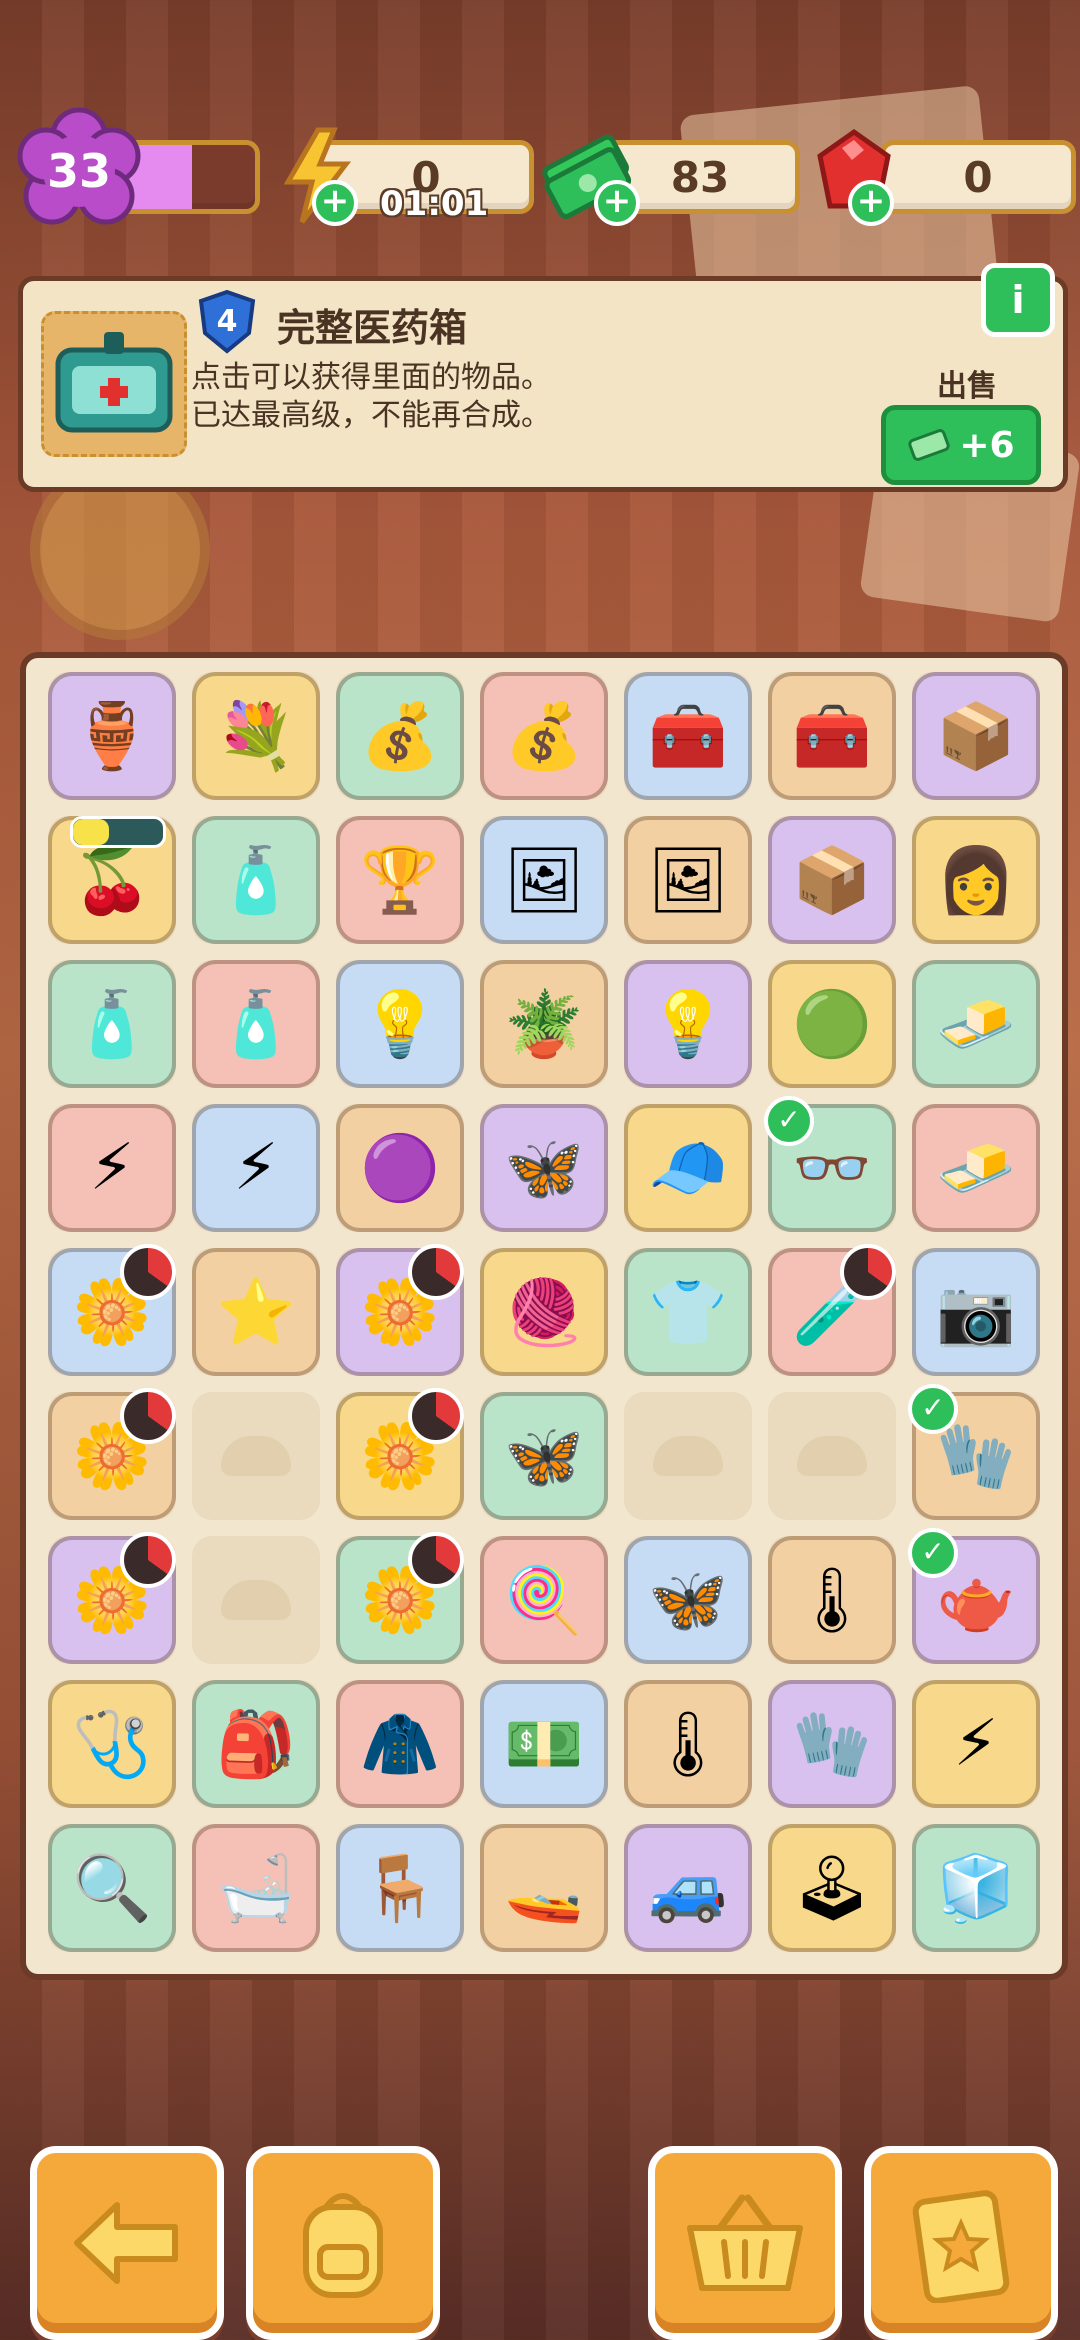 Image resolution: width=1080 pixels, height=2340 pixels. I want to click on maid-character-item: 👩, so click(976, 880).